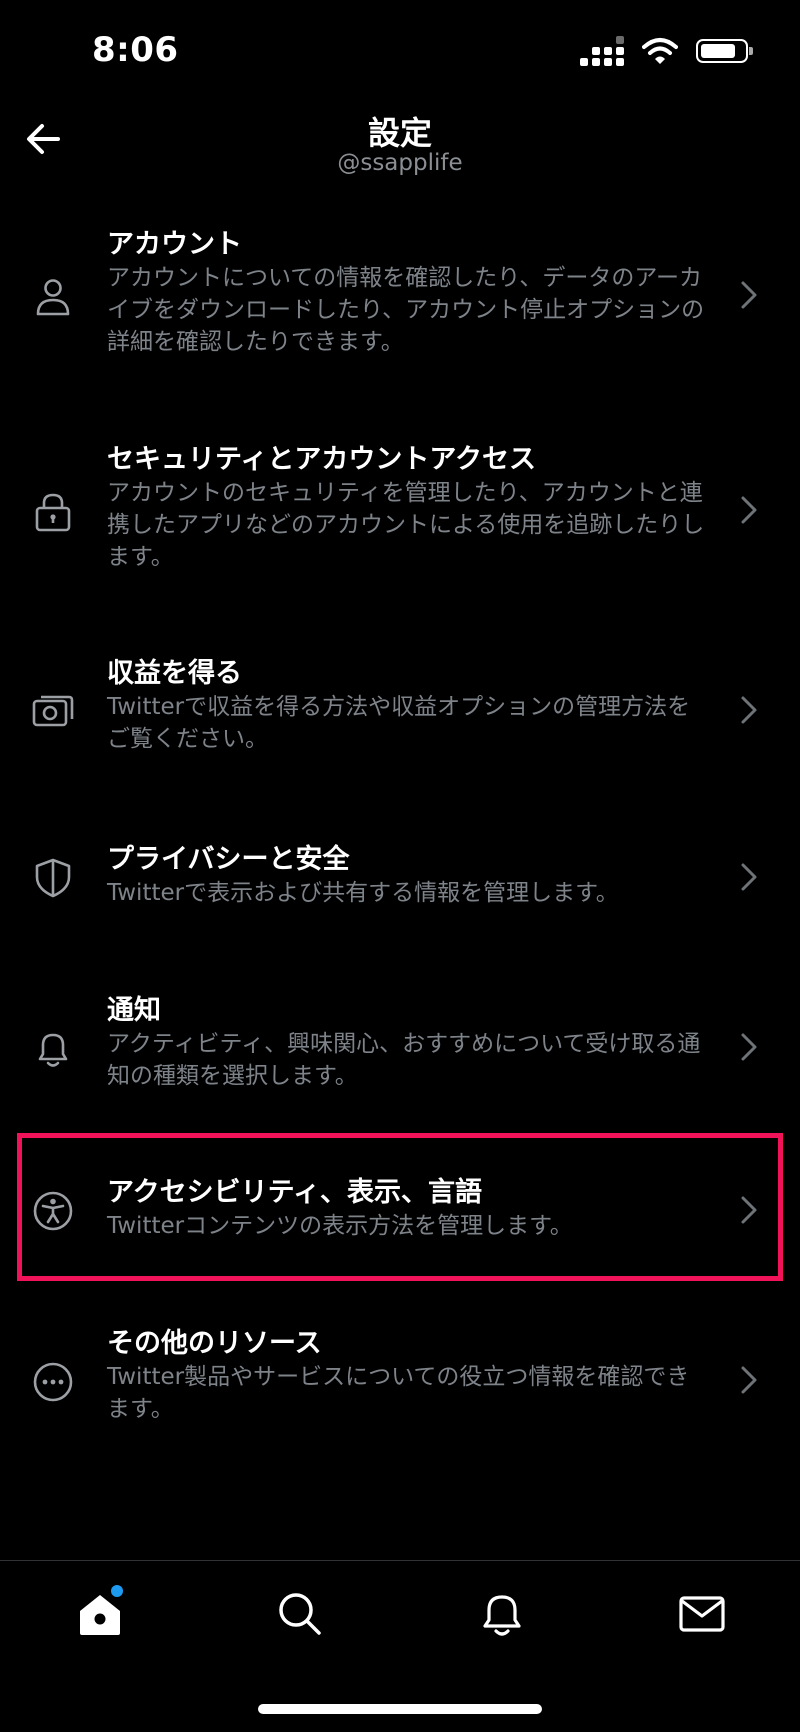 This screenshot has height=1732, width=800. I want to click on settings-item-text: 通知 アクティビティ、興味関心、おすすめについて受け取る通知の種類を選択します。, so click(407, 1043).